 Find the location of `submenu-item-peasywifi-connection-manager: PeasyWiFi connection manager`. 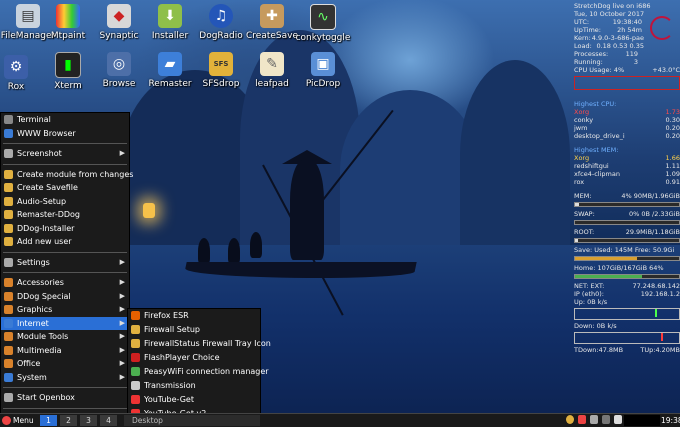

submenu-item-peasywifi-connection-manager: PeasyWiFi connection manager is located at coordinates (198, 372).